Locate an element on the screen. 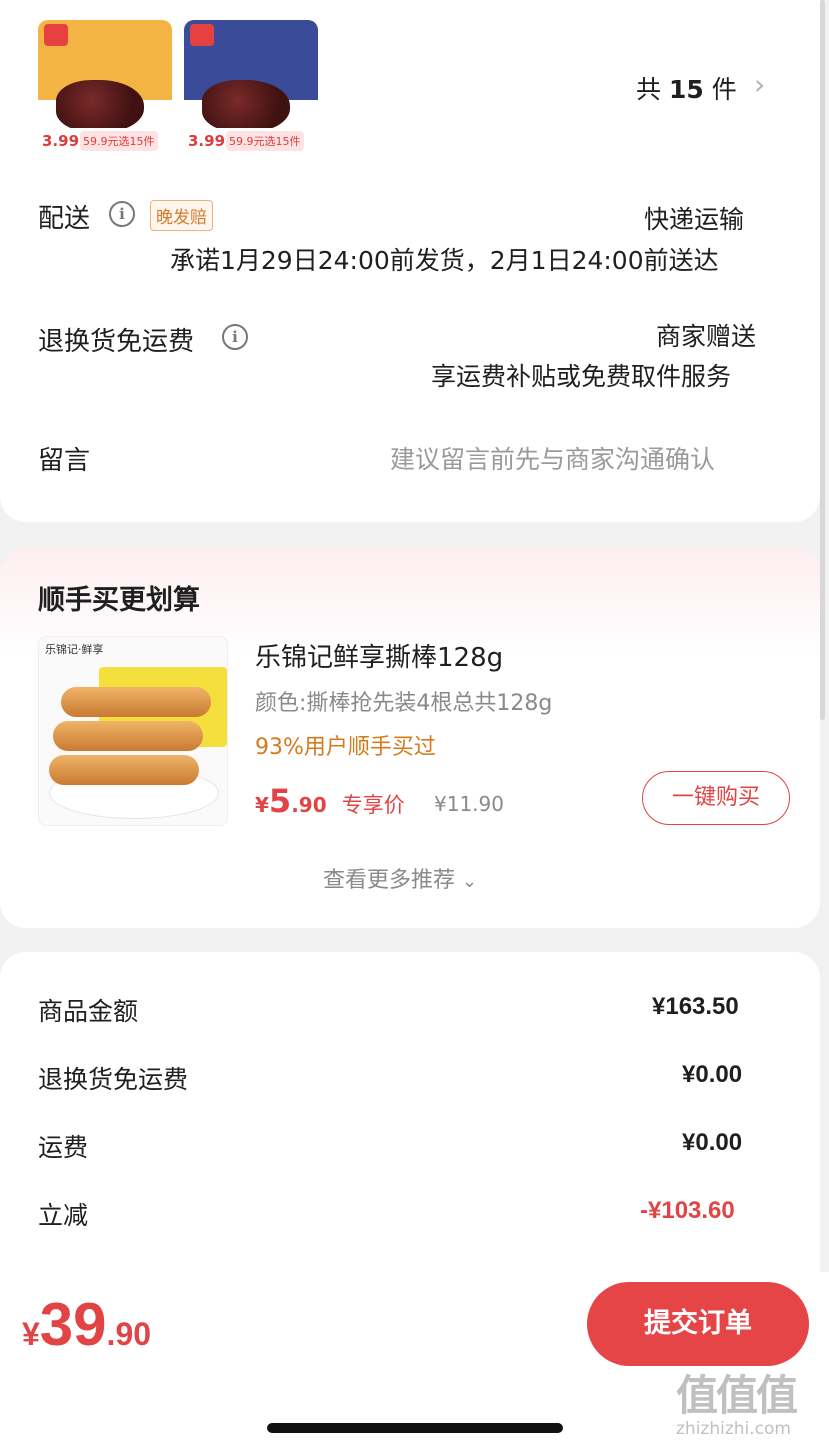  recommend-orig-price: ¥11.90 is located at coordinates (469, 804).